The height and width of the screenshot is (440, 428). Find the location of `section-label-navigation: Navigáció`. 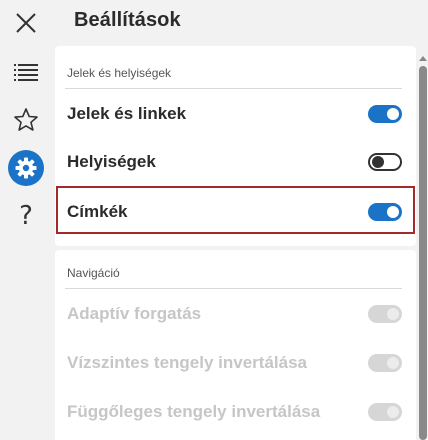

section-label-navigation: Navigáció is located at coordinates (93, 273).